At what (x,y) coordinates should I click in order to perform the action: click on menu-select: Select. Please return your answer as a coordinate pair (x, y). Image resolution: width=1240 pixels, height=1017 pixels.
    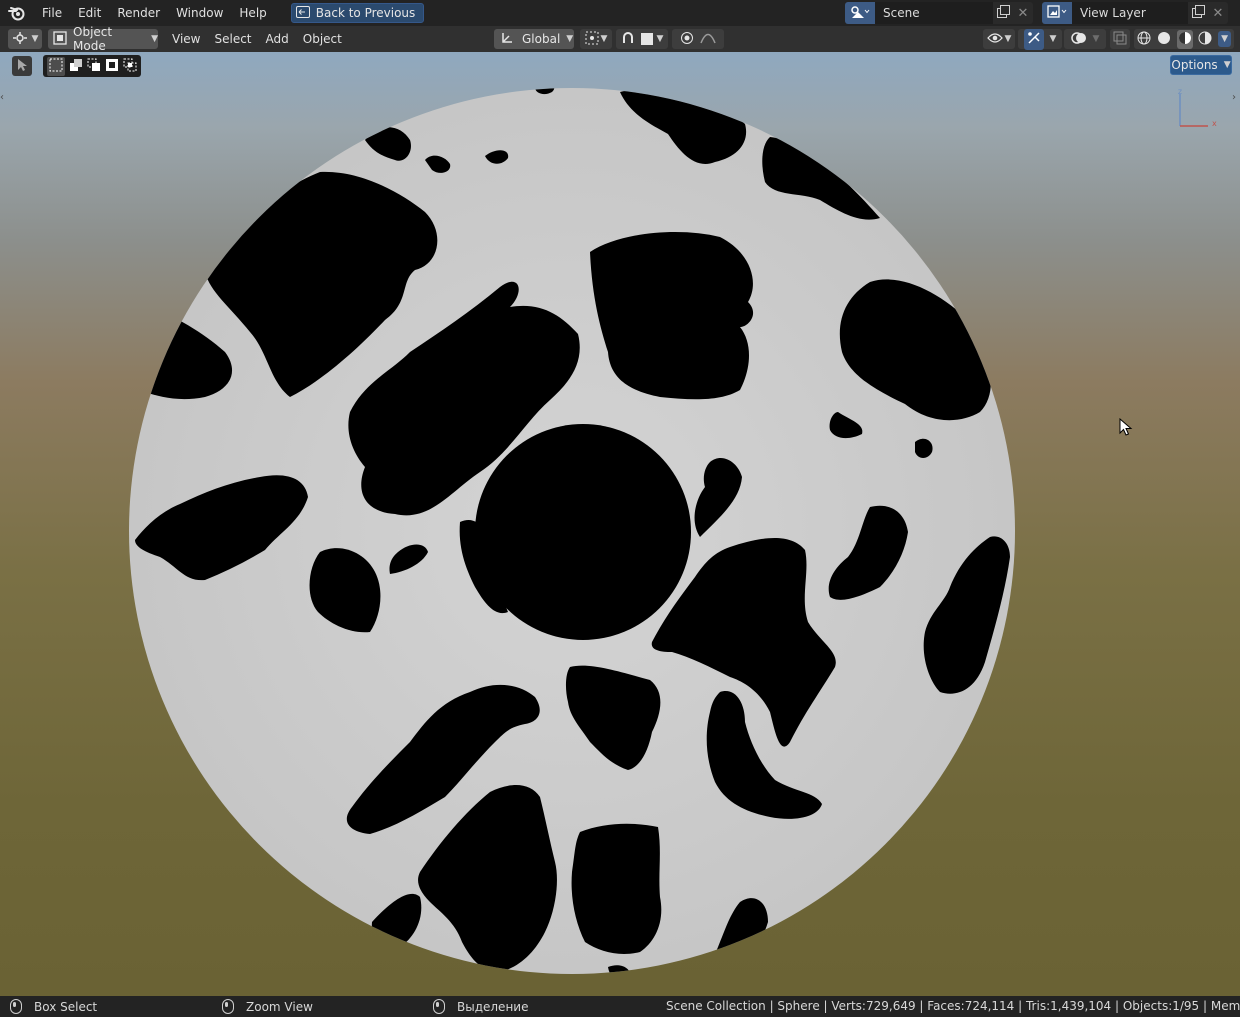
    Looking at the image, I should click on (232, 39).